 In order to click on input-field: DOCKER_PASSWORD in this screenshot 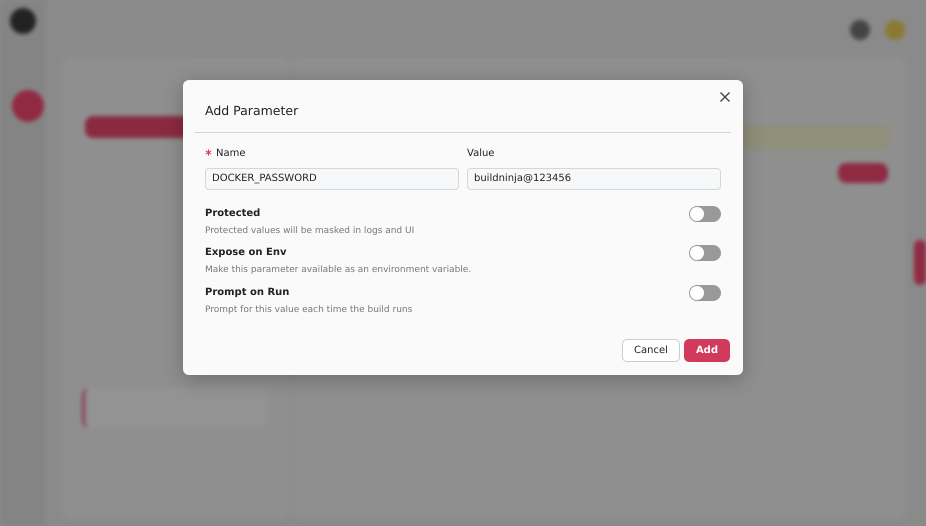, I will do `click(332, 179)`.